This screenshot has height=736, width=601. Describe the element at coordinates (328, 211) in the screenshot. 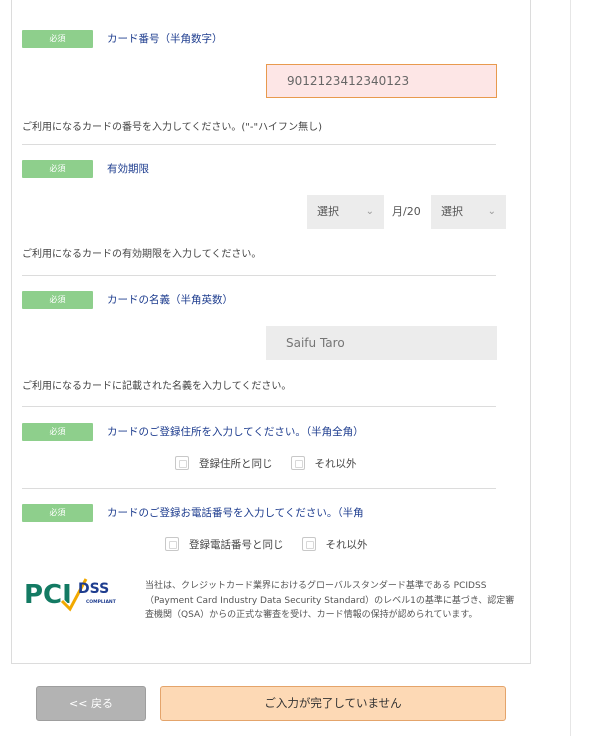

I see `expiry-month-value: 選択` at that location.